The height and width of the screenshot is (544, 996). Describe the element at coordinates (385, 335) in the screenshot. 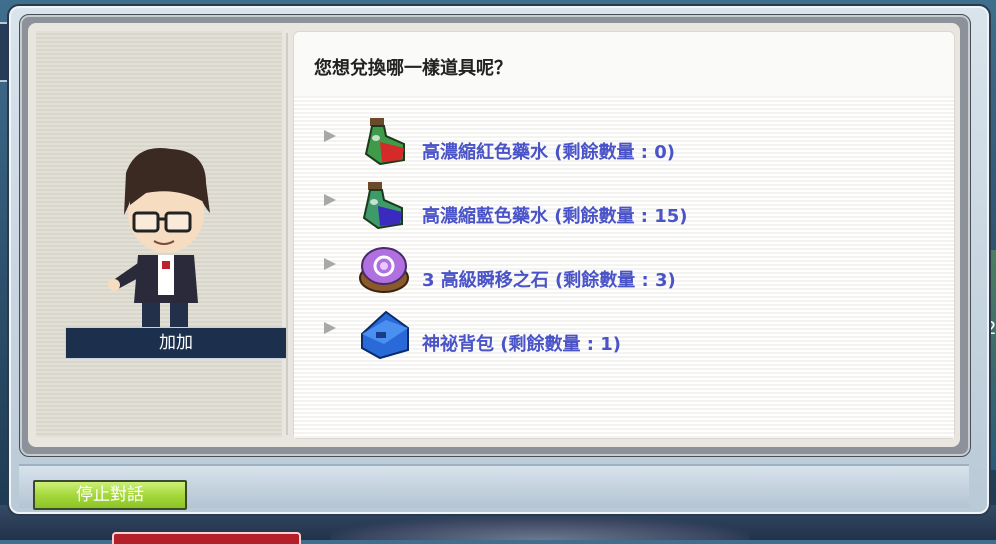

I see `backpack-icon` at that location.